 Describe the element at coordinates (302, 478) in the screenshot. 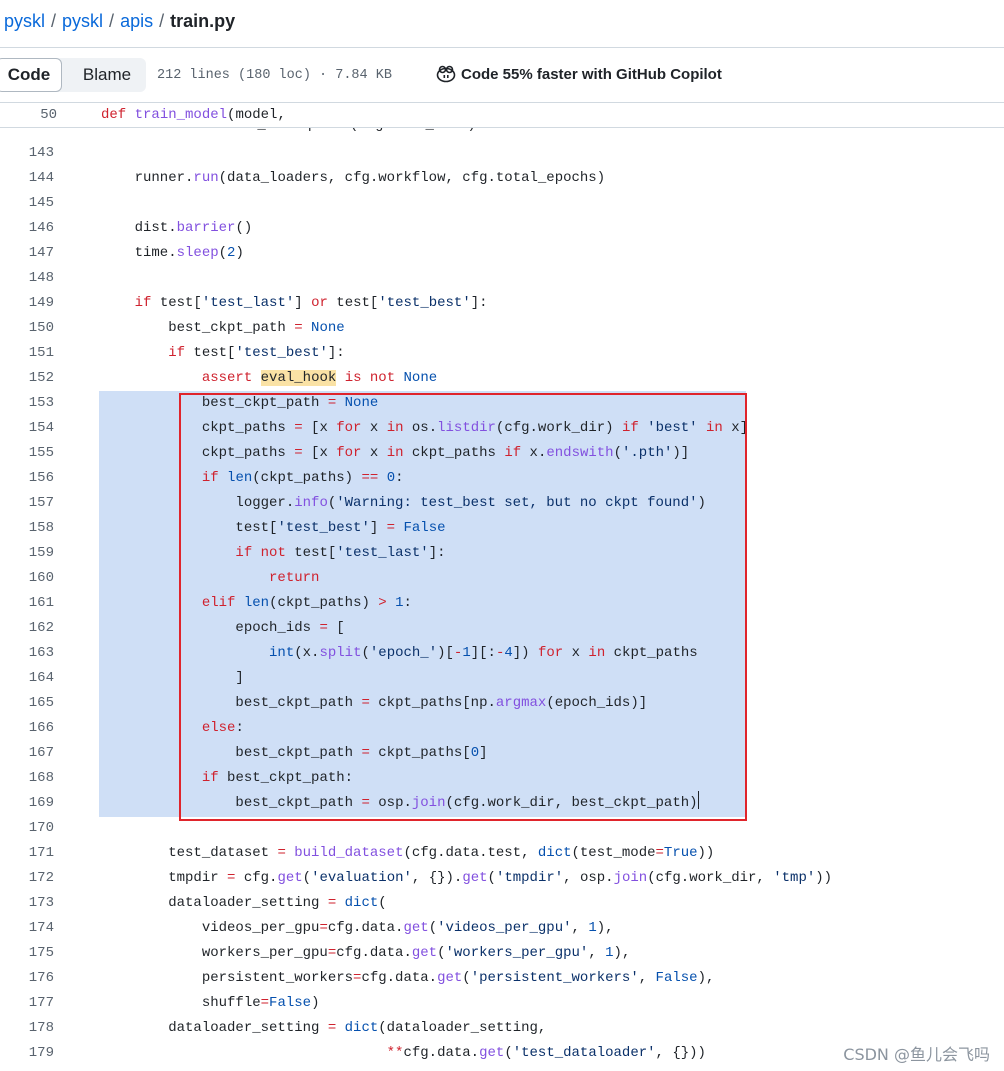

I see `code-line: if len(ckpt_paths) == 0:` at that location.